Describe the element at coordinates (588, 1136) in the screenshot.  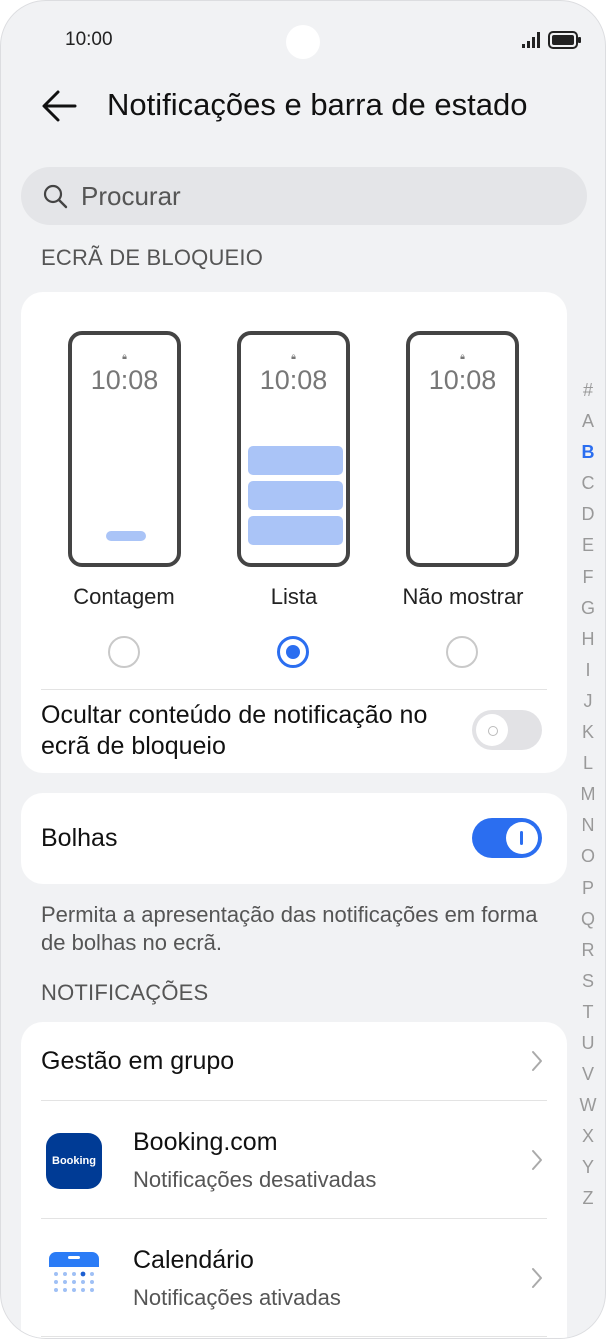
I see `alphabet-letter: X` at that location.